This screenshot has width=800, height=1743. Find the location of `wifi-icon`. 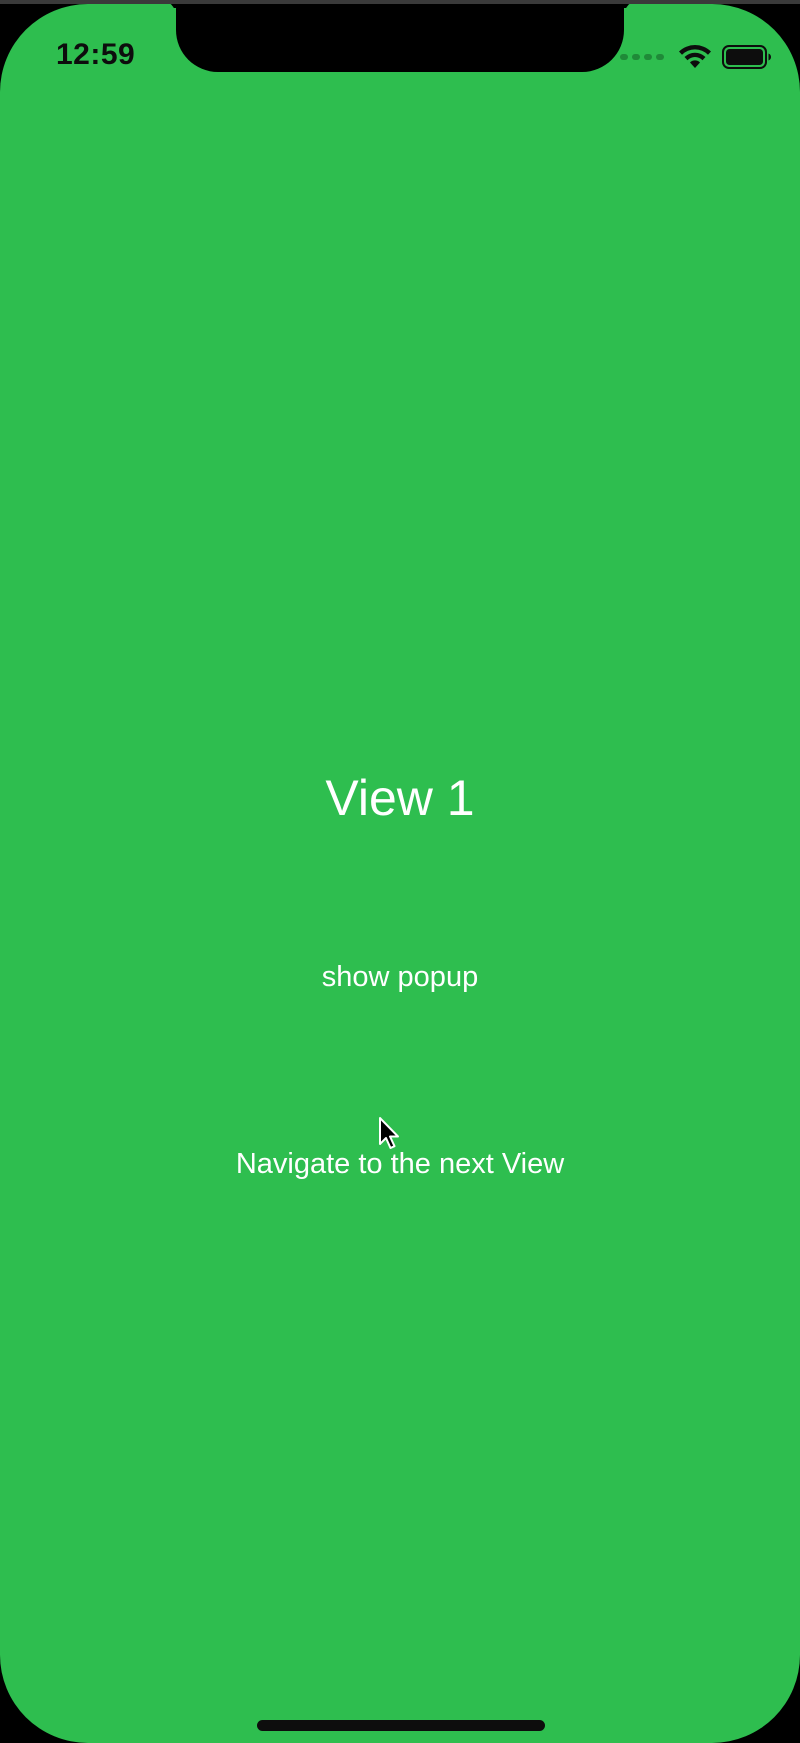

wifi-icon is located at coordinates (695, 56).